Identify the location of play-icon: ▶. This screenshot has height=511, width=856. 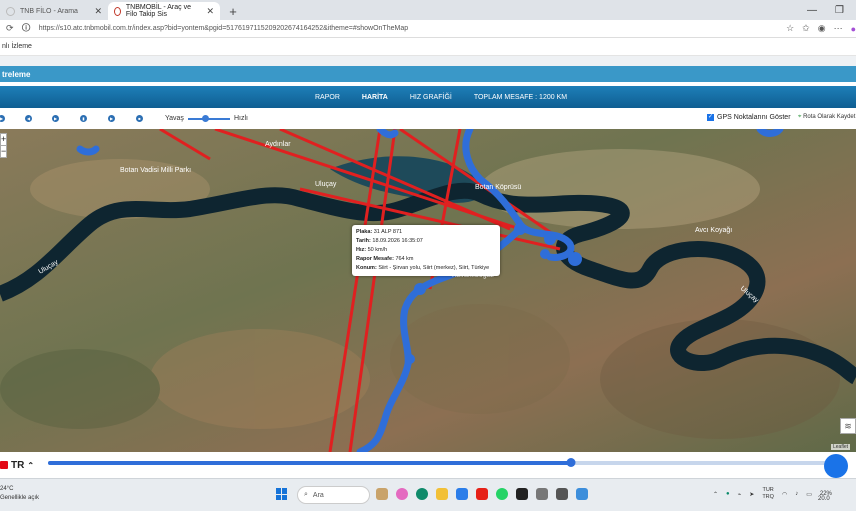
(2, 118).